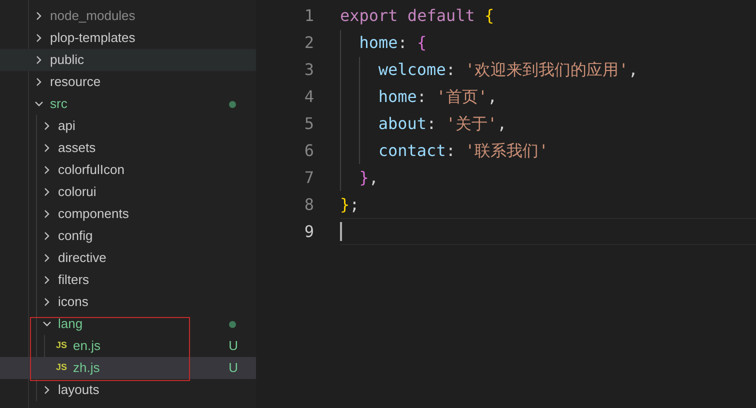 This screenshot has height=408, width=756. I want to click on code-line: about: '关于',, so click(442, 124).